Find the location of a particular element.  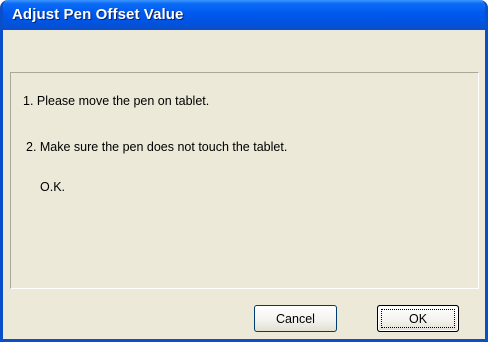

title-bar: Adjust Pen Offset Value is located at coordinates (244, 15).